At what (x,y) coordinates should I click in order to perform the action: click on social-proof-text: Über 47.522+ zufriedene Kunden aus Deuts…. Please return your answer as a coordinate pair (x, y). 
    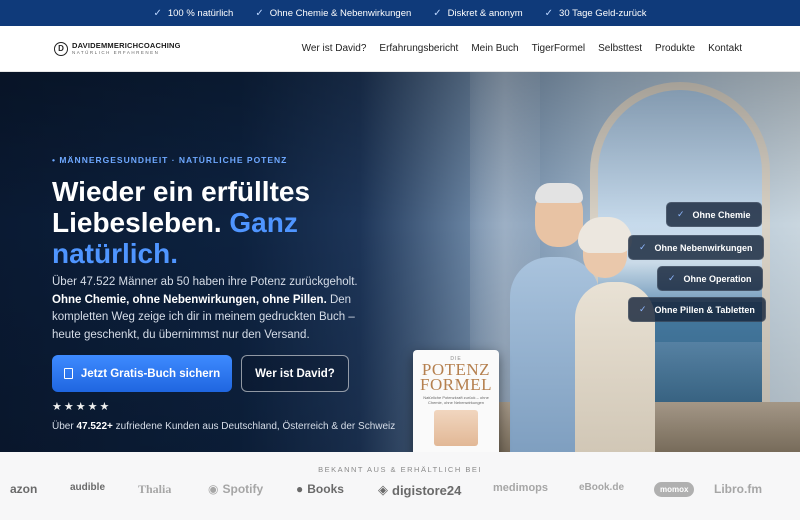
    Looking at the image, I should click on (224, 426).